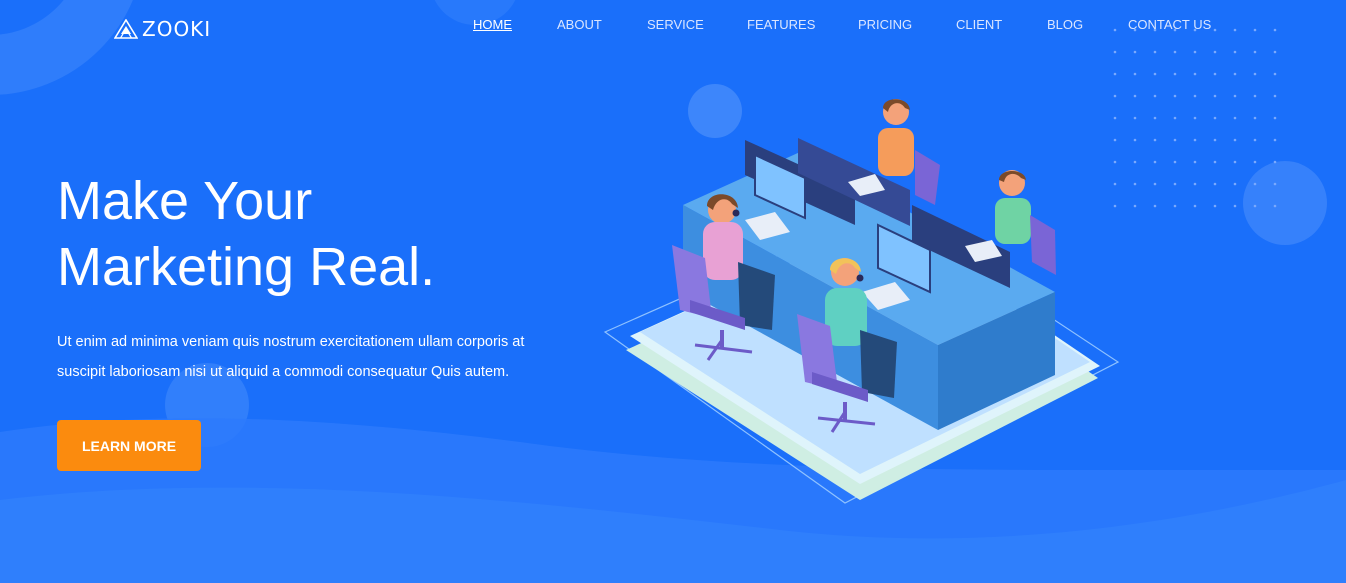  Describe the element at coordinates (675, 25) in the screenshot. I see `nav-item-service: SERVICE` at that location.